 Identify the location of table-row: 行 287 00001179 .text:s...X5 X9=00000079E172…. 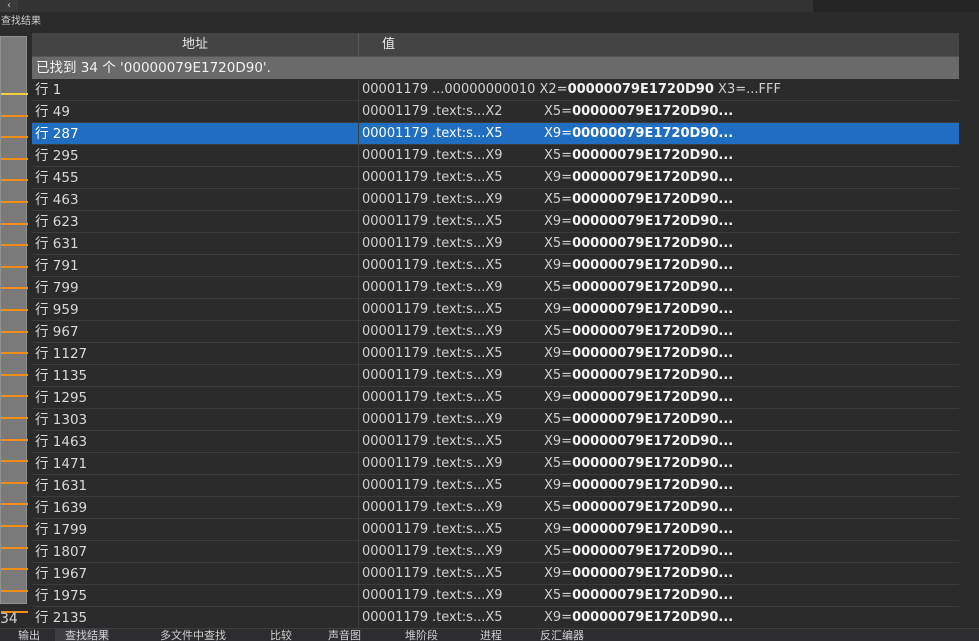
(495, 134).